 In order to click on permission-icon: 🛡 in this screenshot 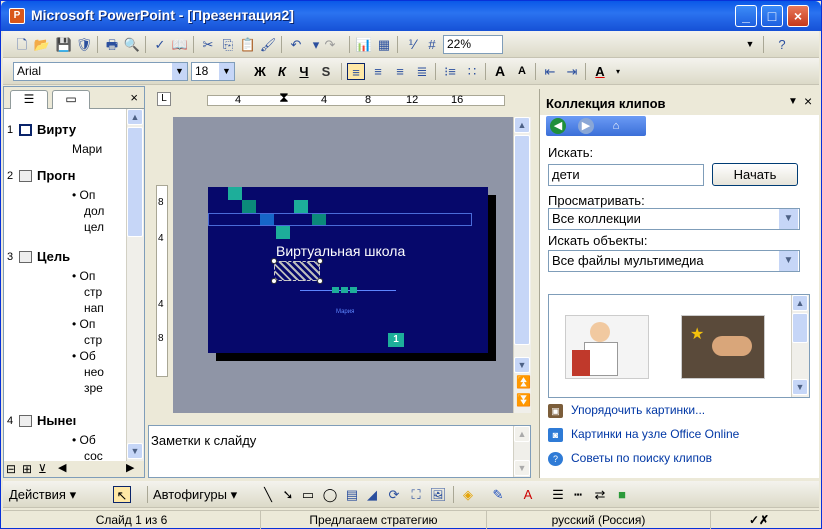, I will do `click(84, 44)`.